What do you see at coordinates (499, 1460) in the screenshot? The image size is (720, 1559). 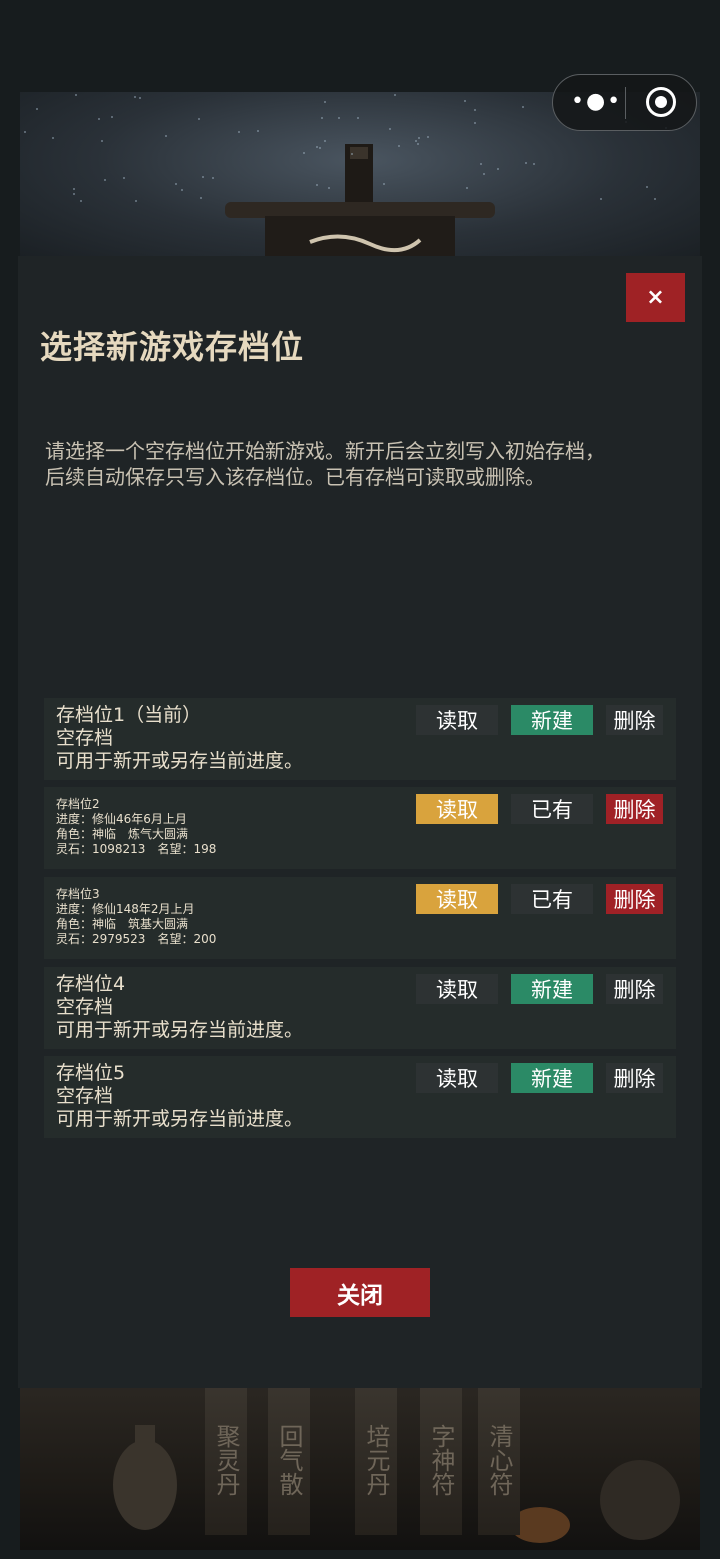 I see `scroll-tag: 清心符` at bounding box center [499, 1460].